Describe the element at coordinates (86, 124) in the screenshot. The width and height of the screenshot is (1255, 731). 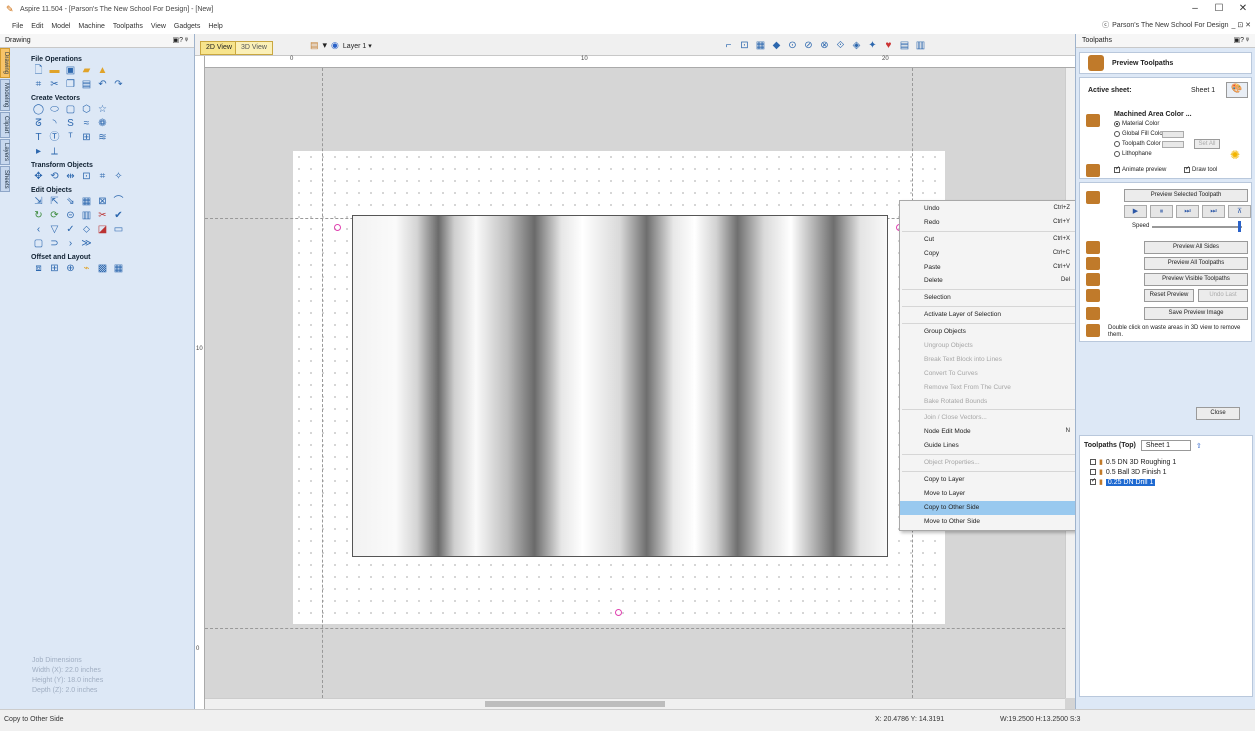
I see `wave-icon: ≈` at that location.